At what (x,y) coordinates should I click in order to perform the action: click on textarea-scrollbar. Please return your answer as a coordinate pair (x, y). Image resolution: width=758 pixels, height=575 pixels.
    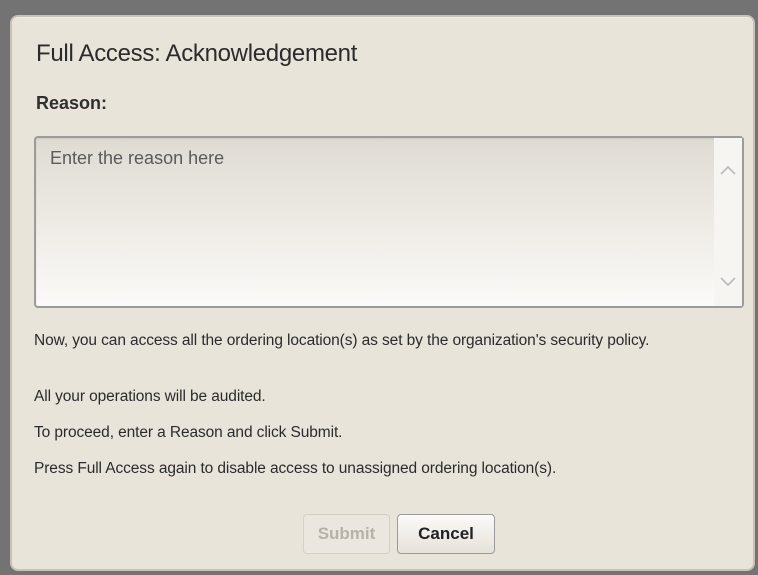
    Looking at the image, I should click on (728, 222).